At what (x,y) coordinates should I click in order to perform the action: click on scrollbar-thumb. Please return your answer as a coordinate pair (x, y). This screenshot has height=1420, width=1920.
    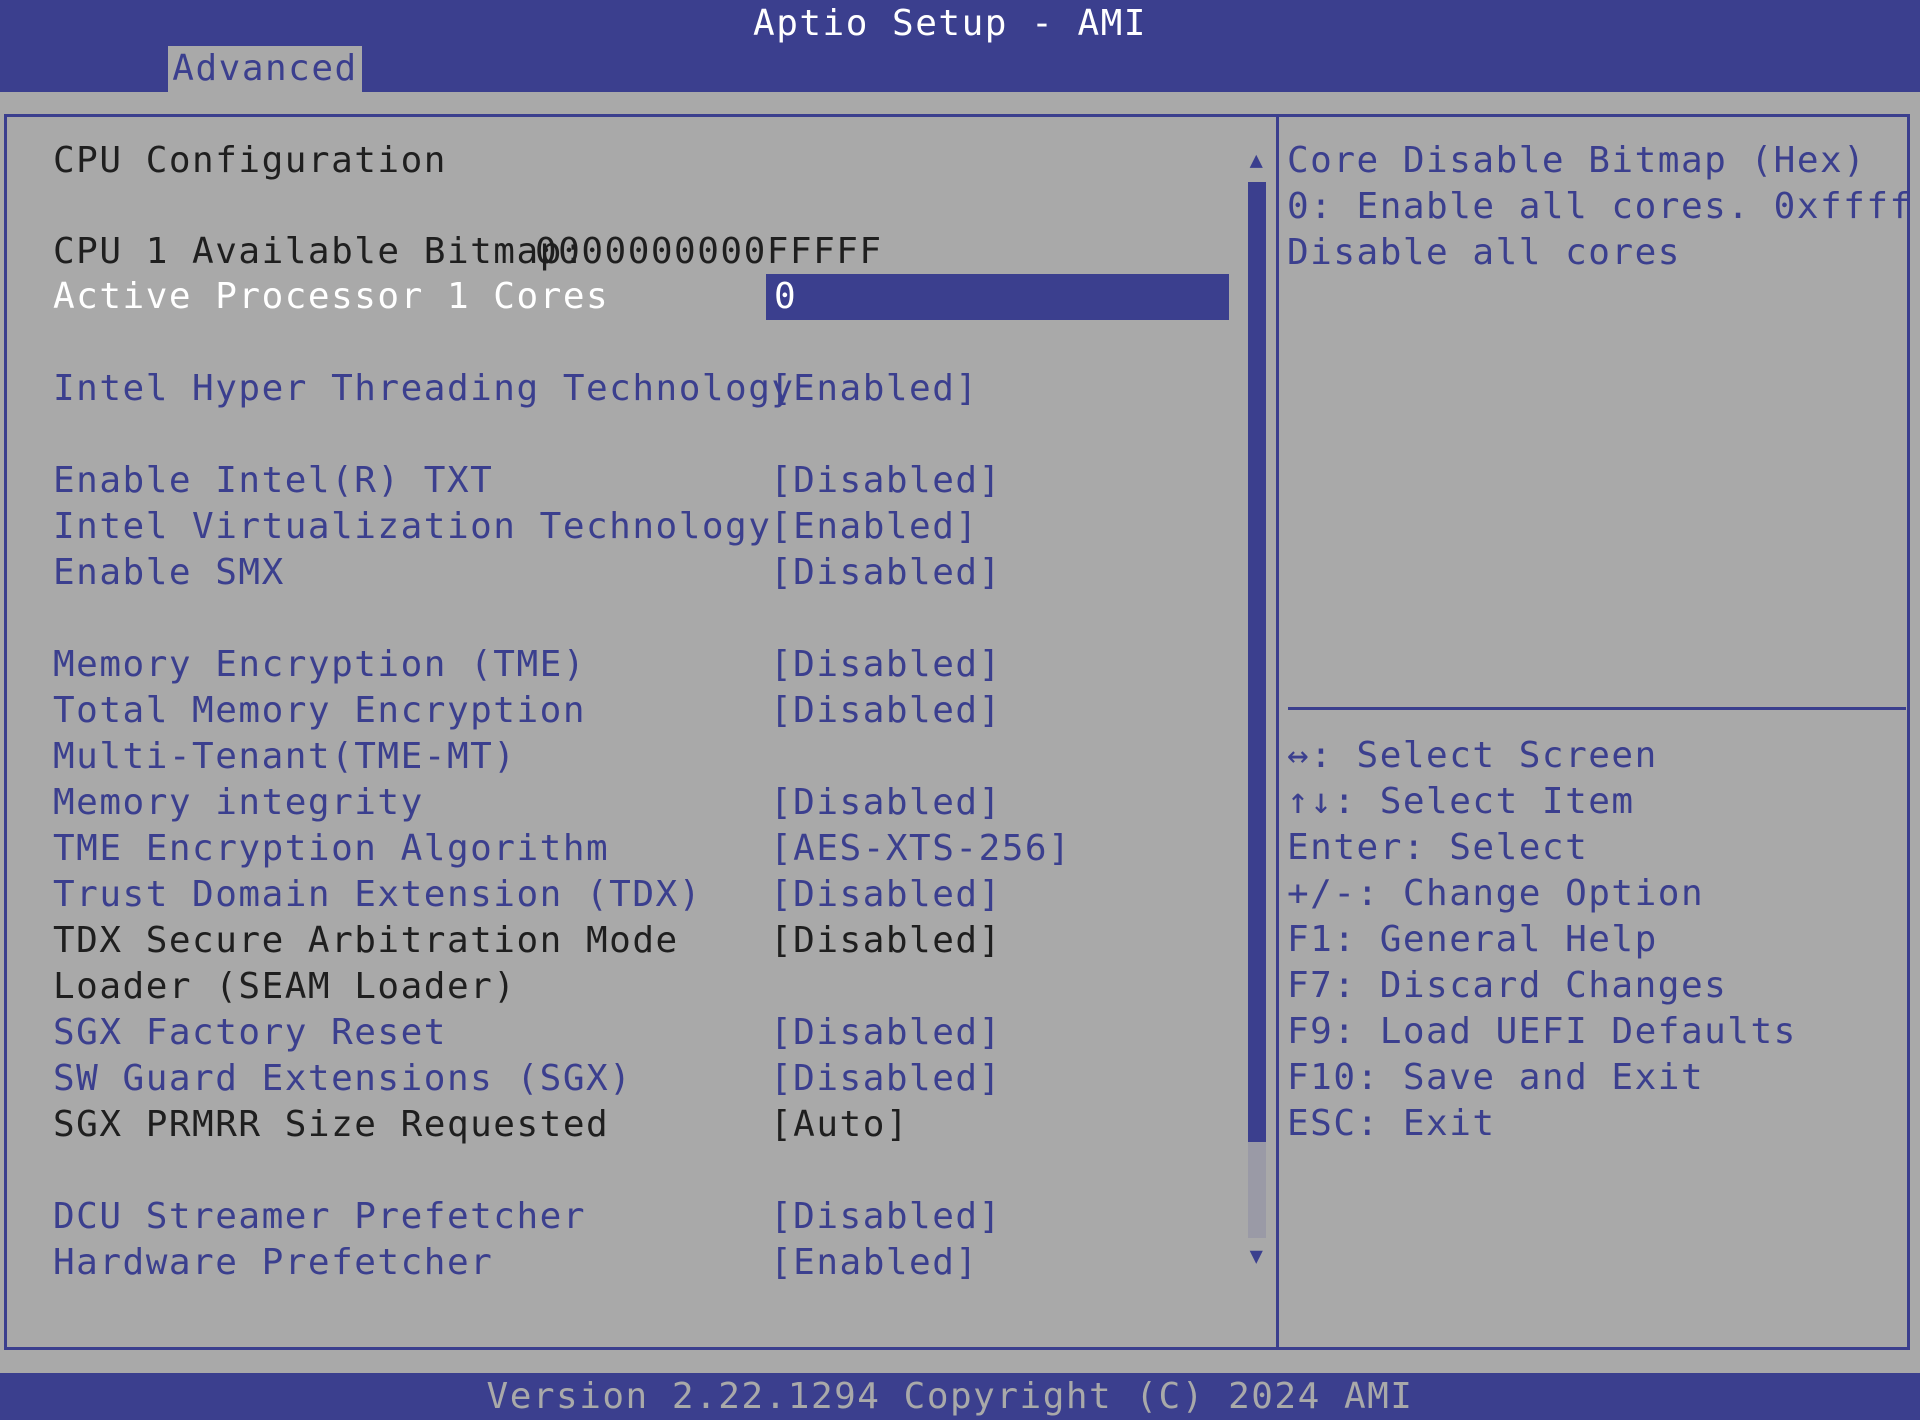
    Looking at the image, I should click on (1257, 662).